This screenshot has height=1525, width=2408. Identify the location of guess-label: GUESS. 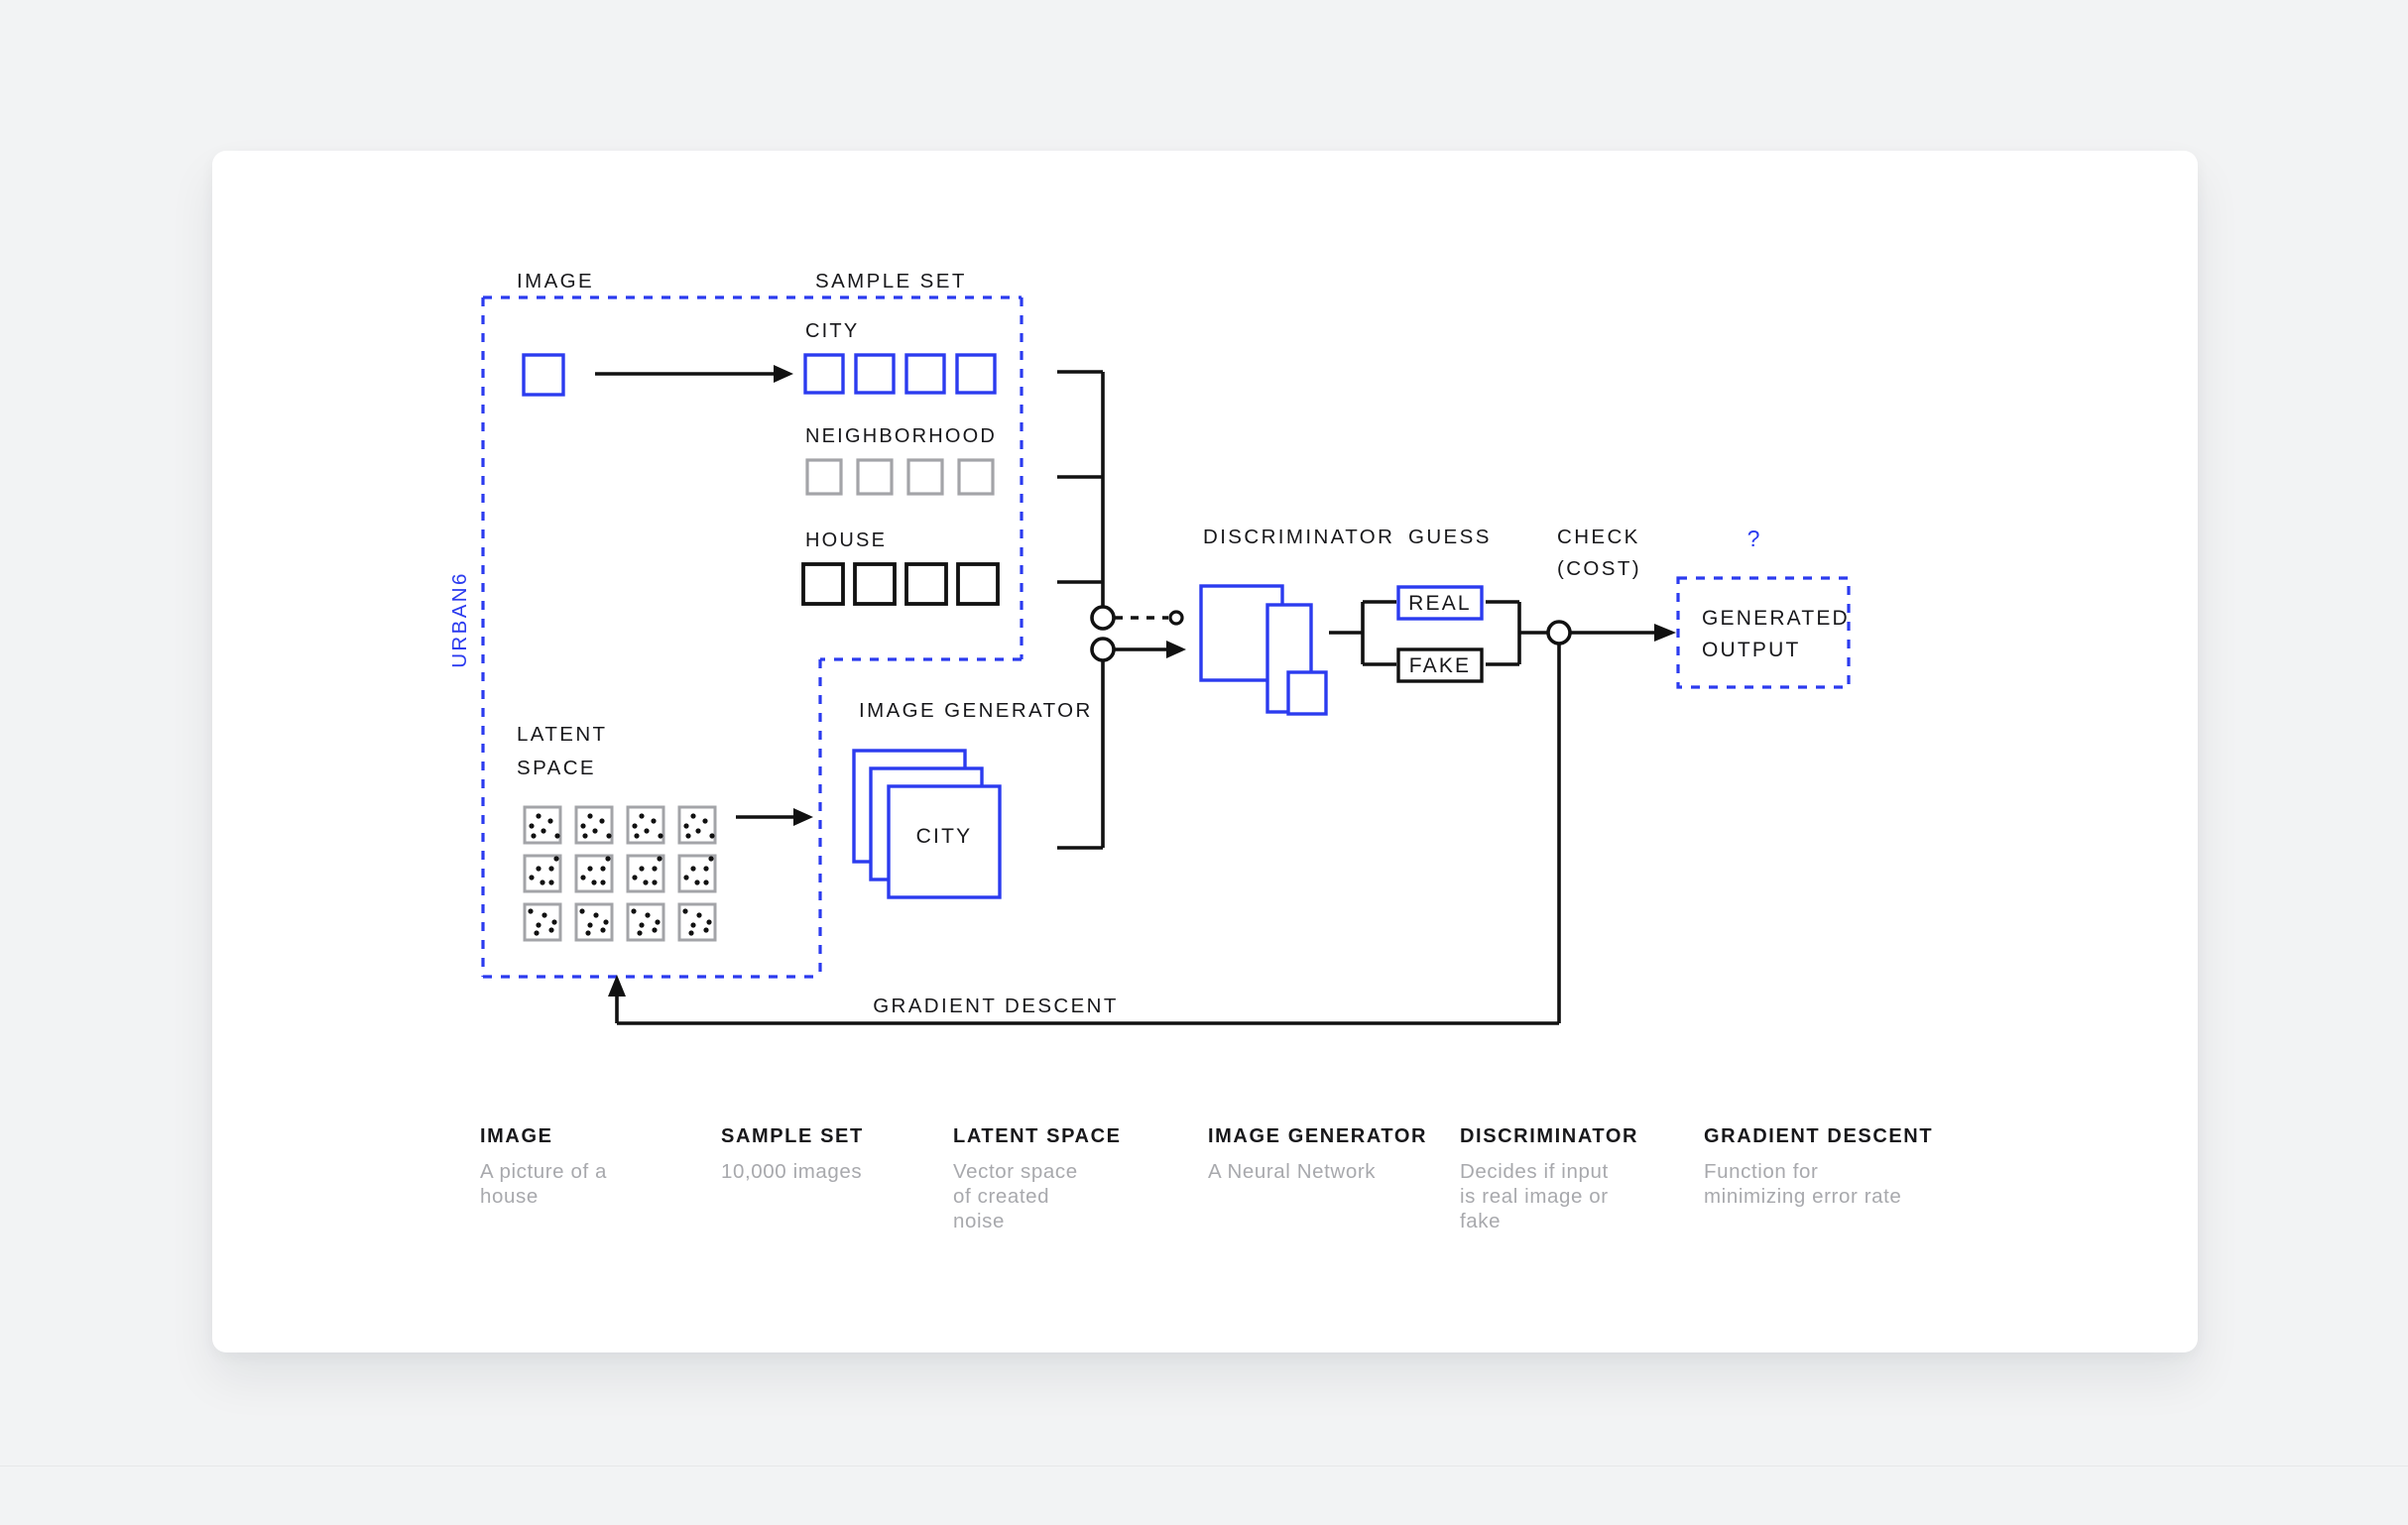
(1450, 537).